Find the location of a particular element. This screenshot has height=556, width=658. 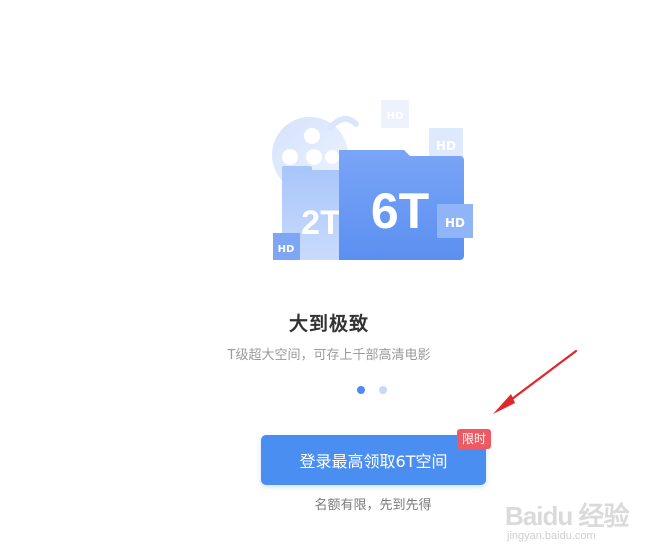

baidu-jingyan-watermark: Baidu 经验 jingyan.baidu.com is located at coordinates (580, 522).